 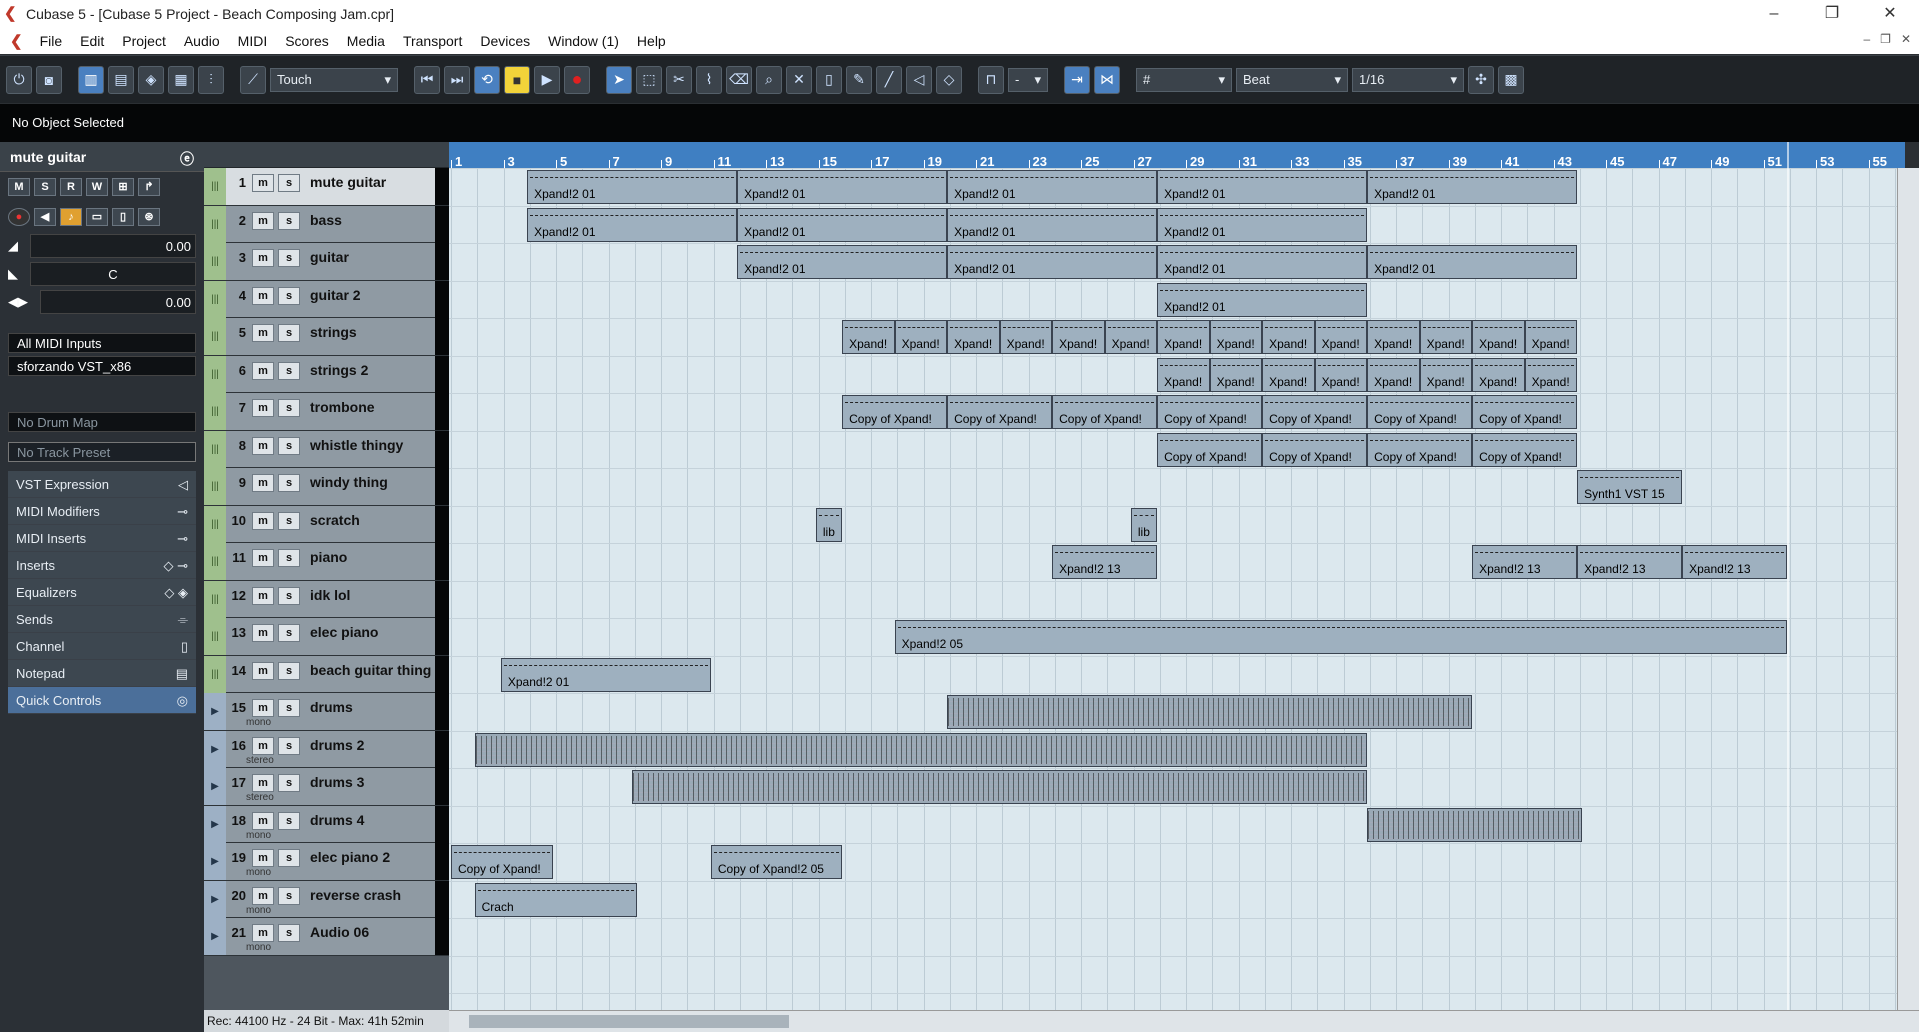 I want to click on color-tool-icon: ◇, so click(x=949, y=79).